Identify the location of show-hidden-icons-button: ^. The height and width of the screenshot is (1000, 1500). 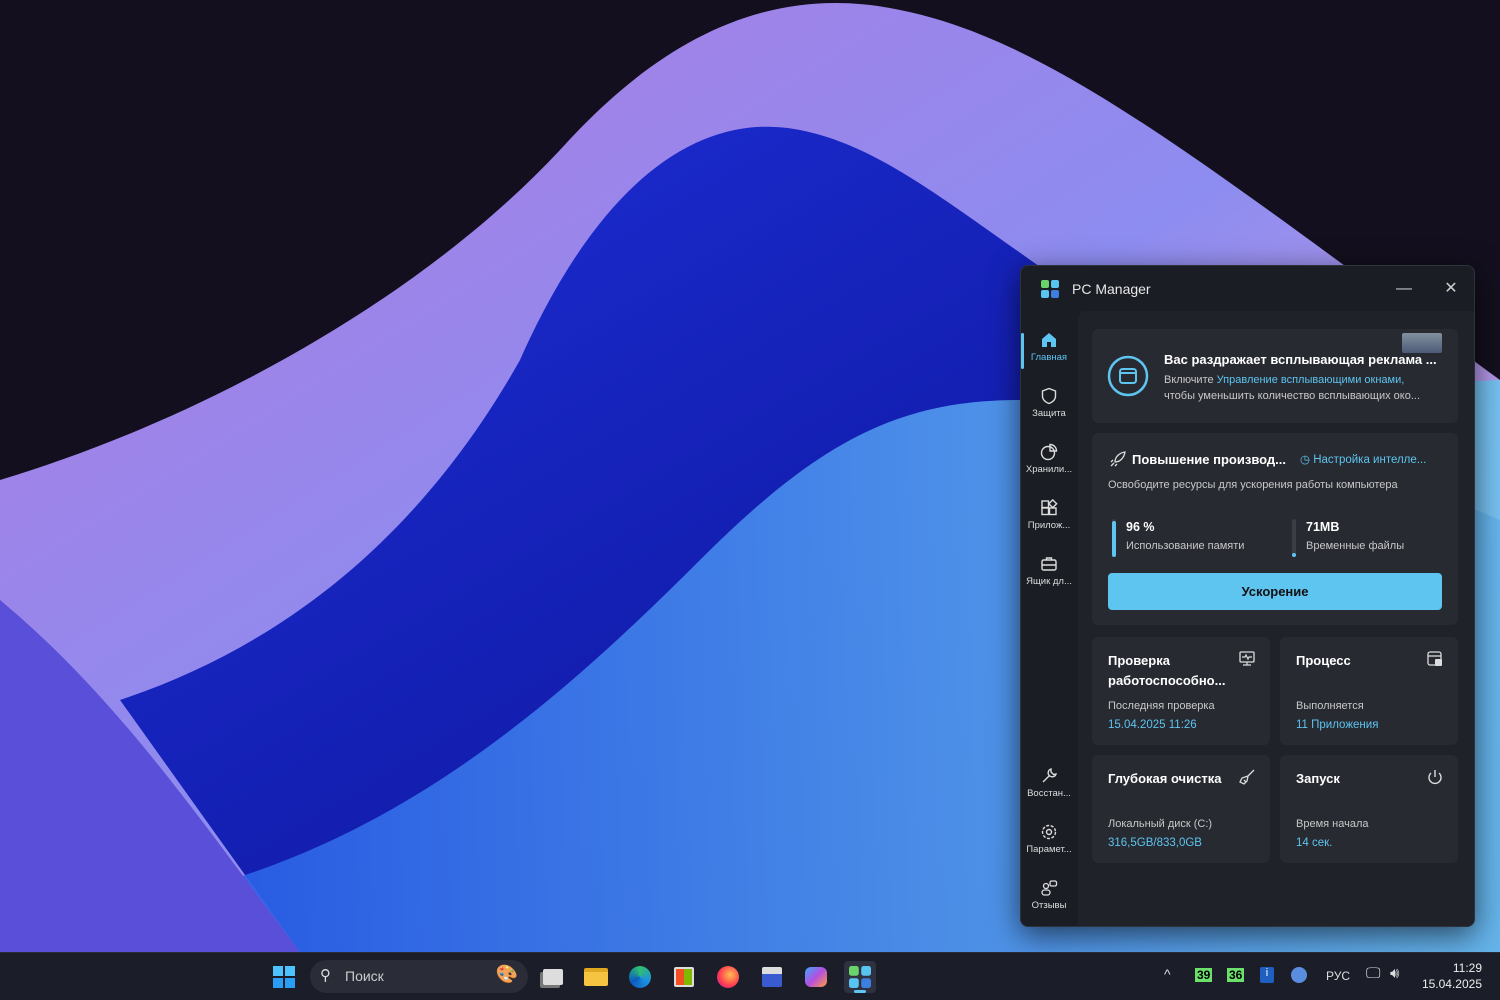
(1167, 974).